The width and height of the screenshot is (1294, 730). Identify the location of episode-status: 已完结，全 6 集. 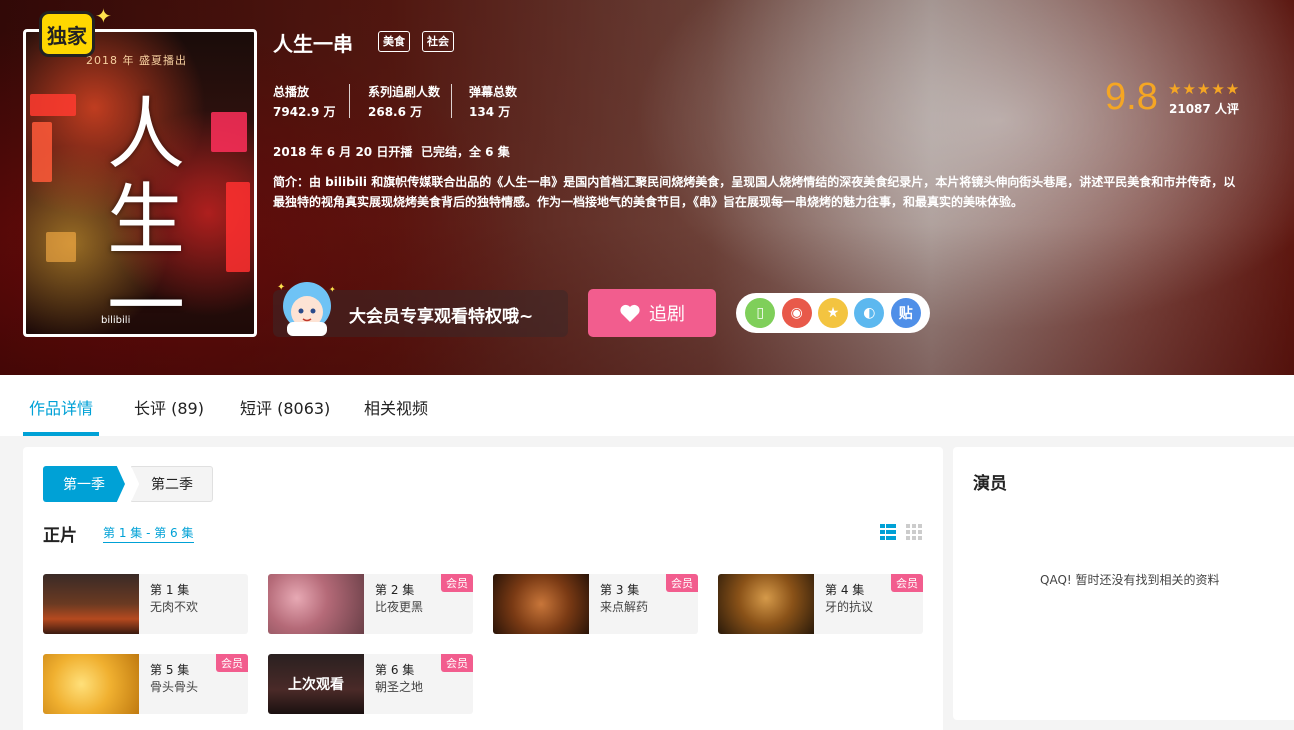
(465, 152).